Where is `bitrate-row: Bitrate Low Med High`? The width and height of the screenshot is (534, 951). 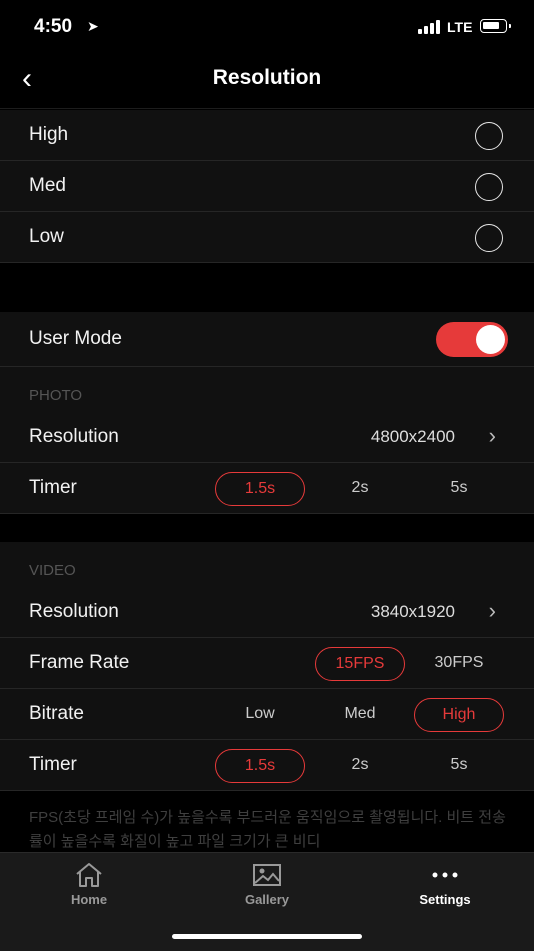 bitrate-row: Bitrate Low Med High is located at coordinates (267, 714).